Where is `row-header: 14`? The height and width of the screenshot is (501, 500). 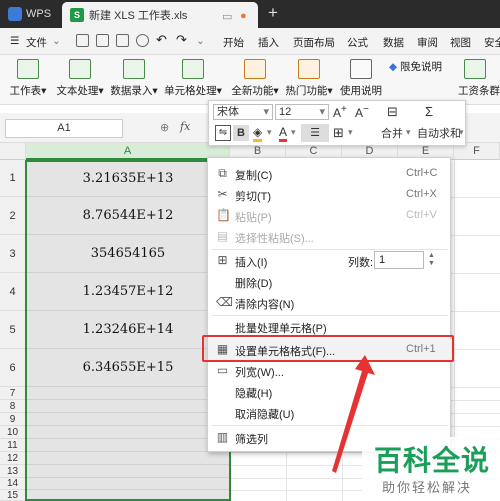 row-header: 14 is located at coordinates (13, 484).